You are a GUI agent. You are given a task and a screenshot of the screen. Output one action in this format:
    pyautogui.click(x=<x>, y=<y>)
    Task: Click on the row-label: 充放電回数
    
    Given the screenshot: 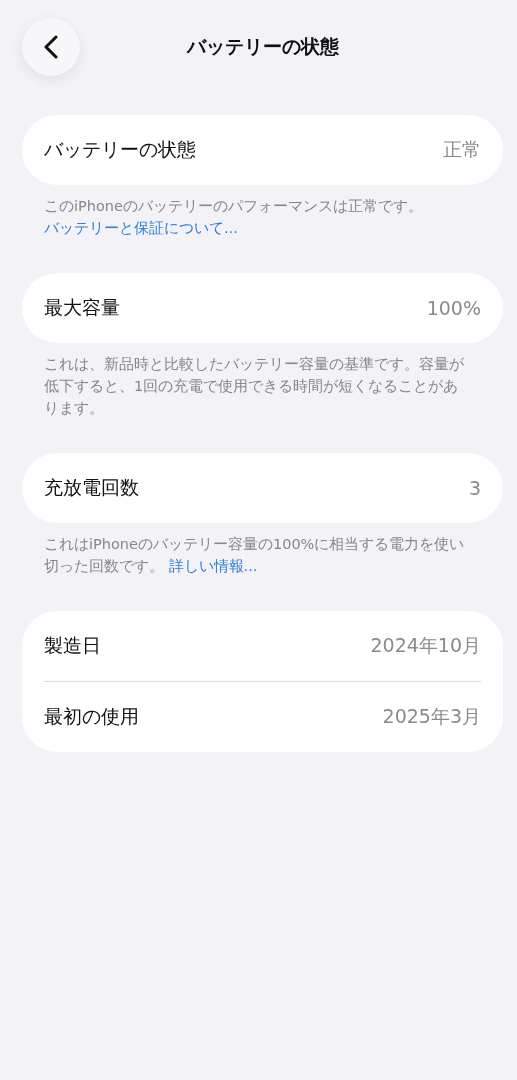 What is the action you would take?
    pyautogui.click(x=91, y=487)
    